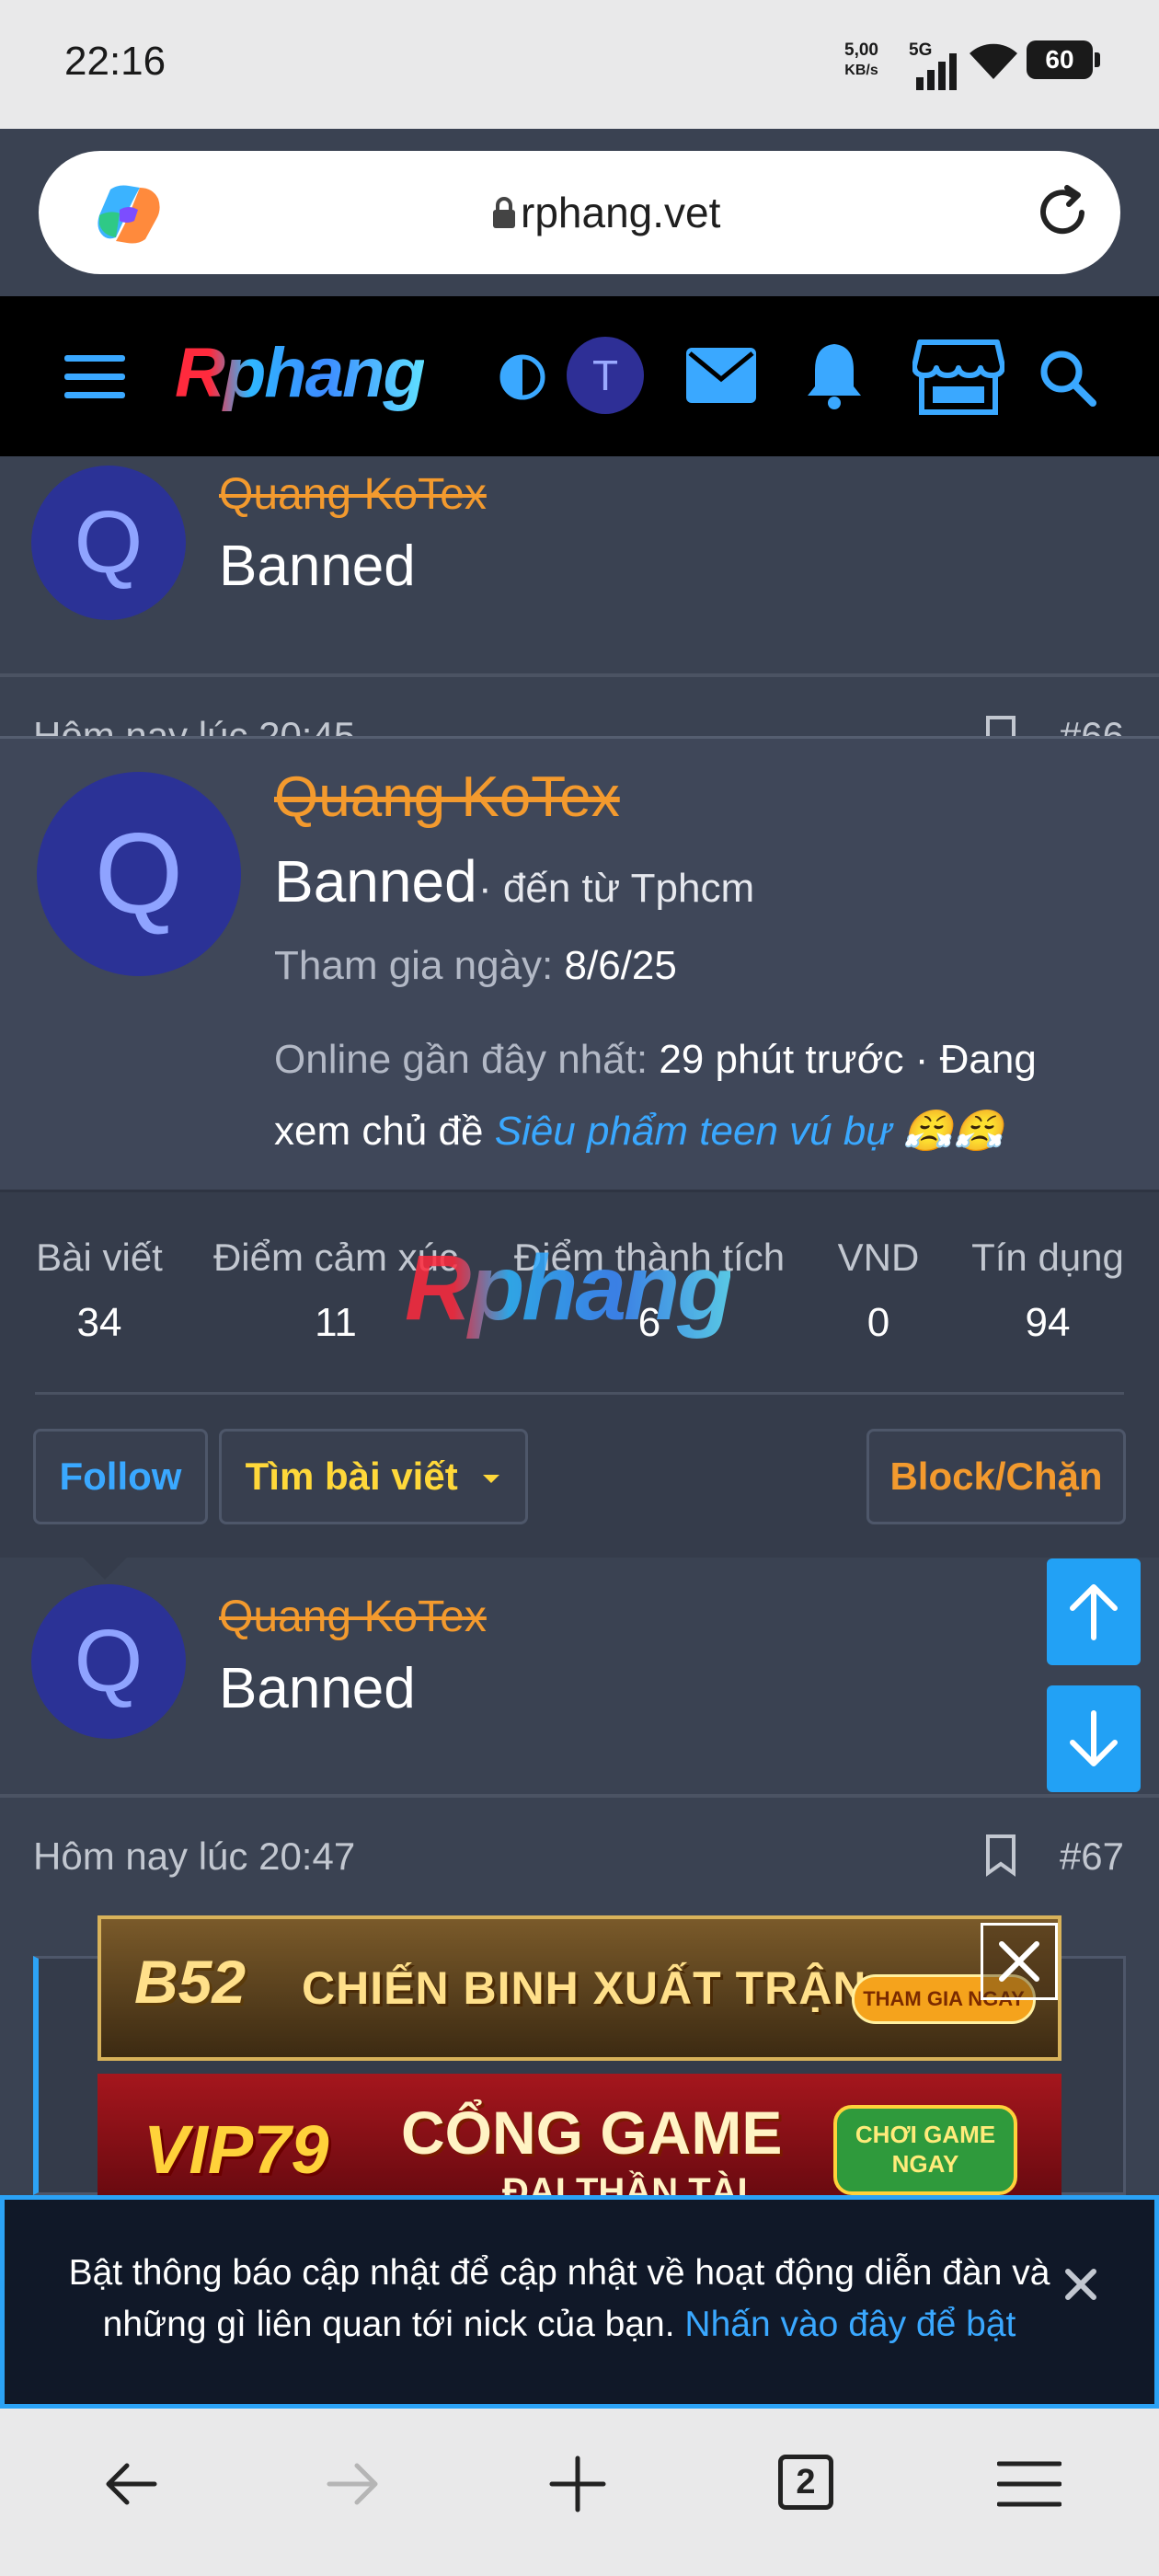  I want to click on ad-banner-b52: B52 CHIẾN BINH XUẤT TRẬN THAM GIA NGAY, so click(579, 1988).